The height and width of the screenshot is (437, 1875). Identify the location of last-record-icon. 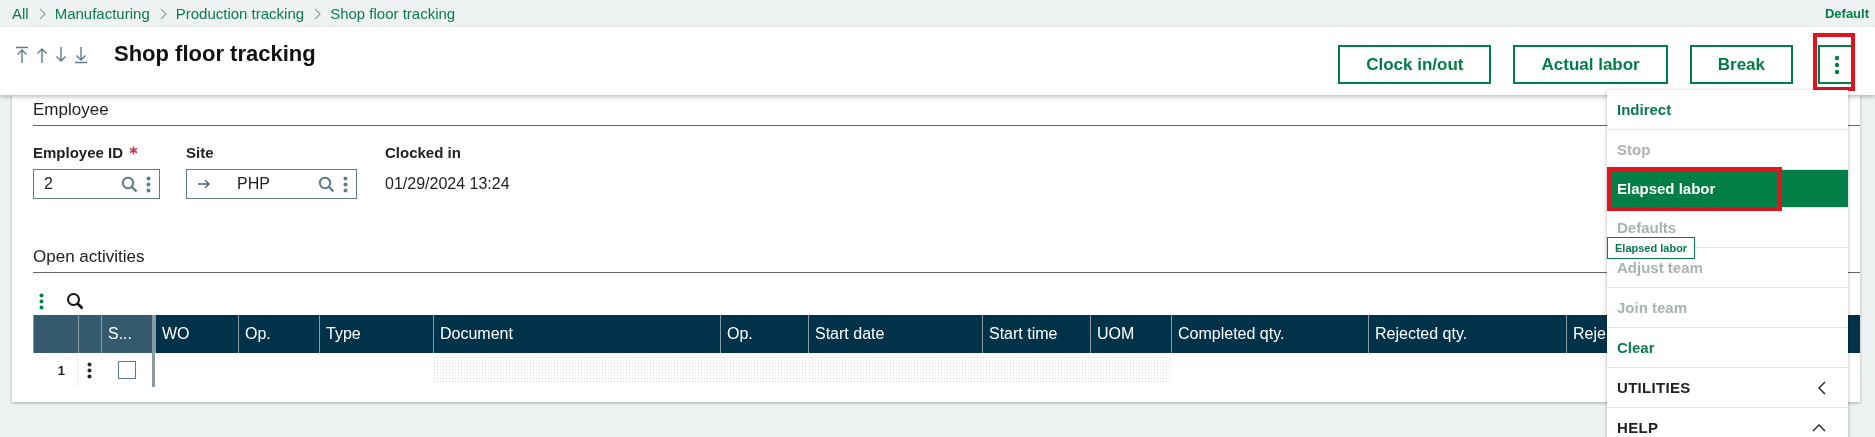
(81, 55).